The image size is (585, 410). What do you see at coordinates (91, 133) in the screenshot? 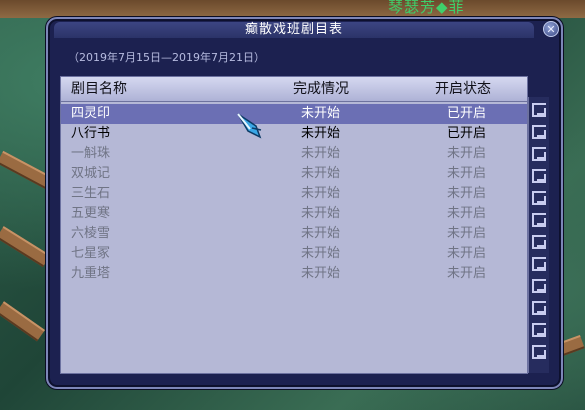
I see `row-name: 八行书` at bounding box center [91, 133].